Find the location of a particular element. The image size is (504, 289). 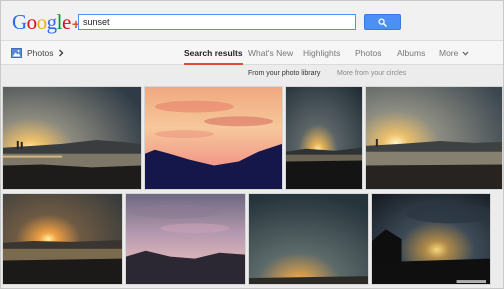

photos-label: Photos is located at coordinates (40, 53).